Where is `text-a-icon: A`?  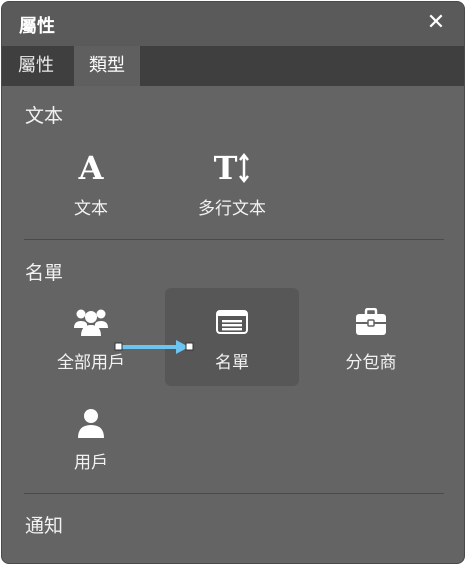 text-a-icon: A is located at coordinates (91, 168).